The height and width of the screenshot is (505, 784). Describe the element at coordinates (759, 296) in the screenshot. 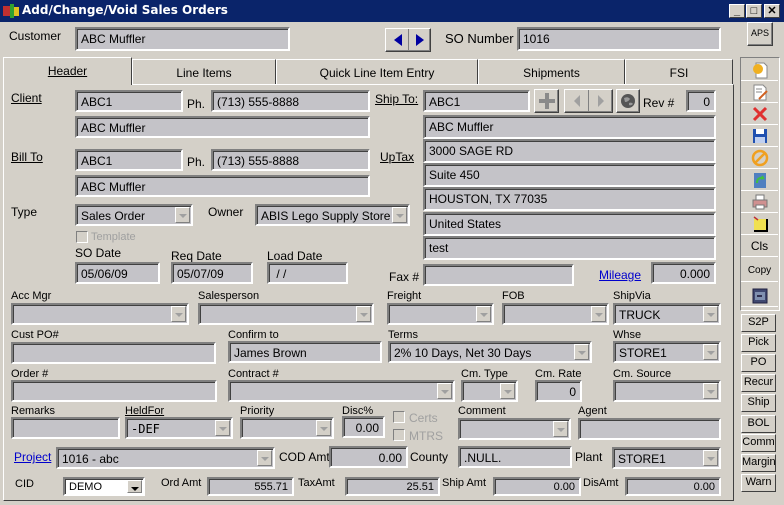

I see `safe-button` at that location.